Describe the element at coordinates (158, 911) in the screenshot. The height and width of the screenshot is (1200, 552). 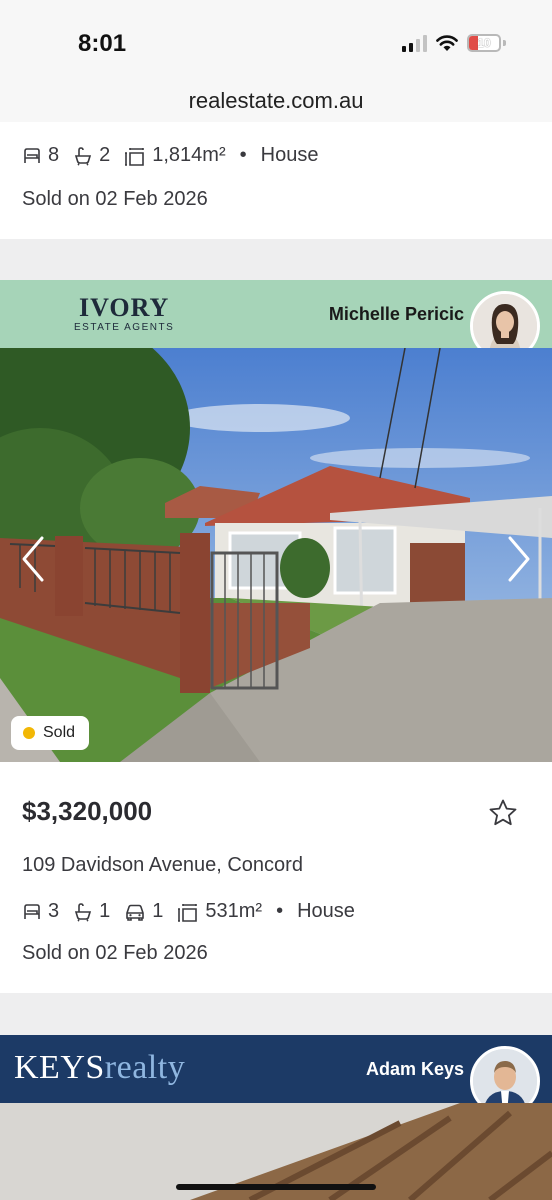
I see `parking-count: 1` at that location.